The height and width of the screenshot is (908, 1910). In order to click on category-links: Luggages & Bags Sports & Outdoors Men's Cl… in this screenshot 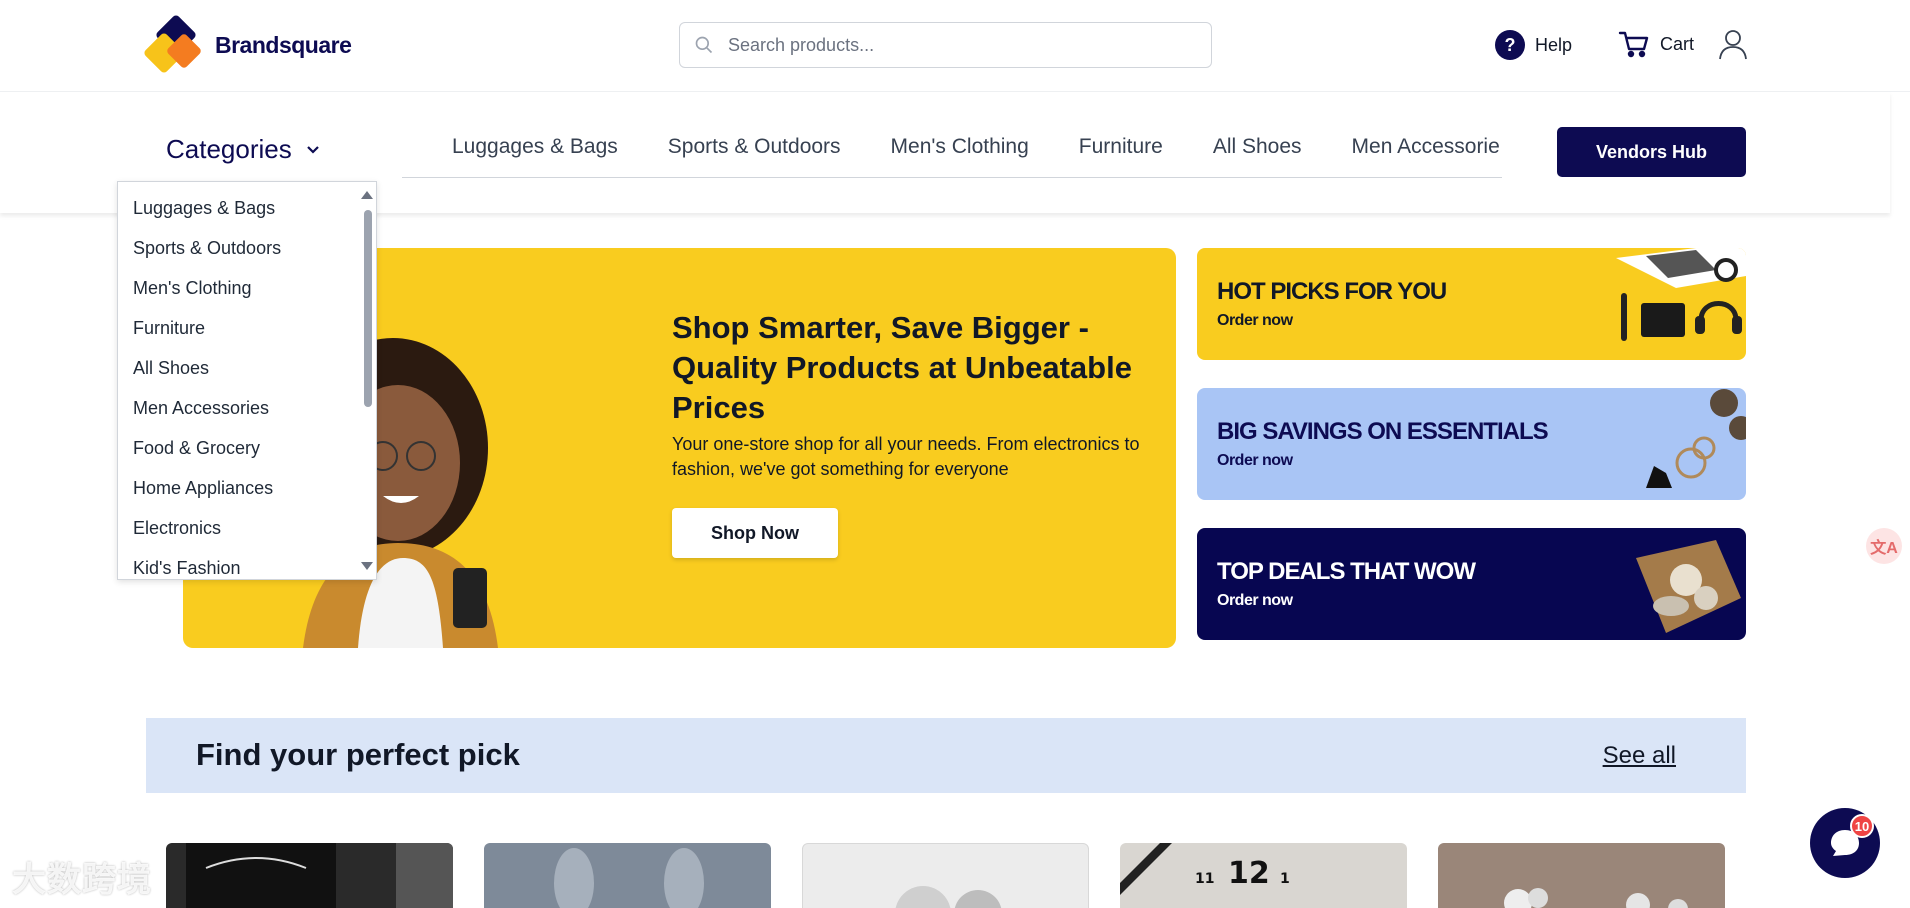, I will do `click(952, 150)`.